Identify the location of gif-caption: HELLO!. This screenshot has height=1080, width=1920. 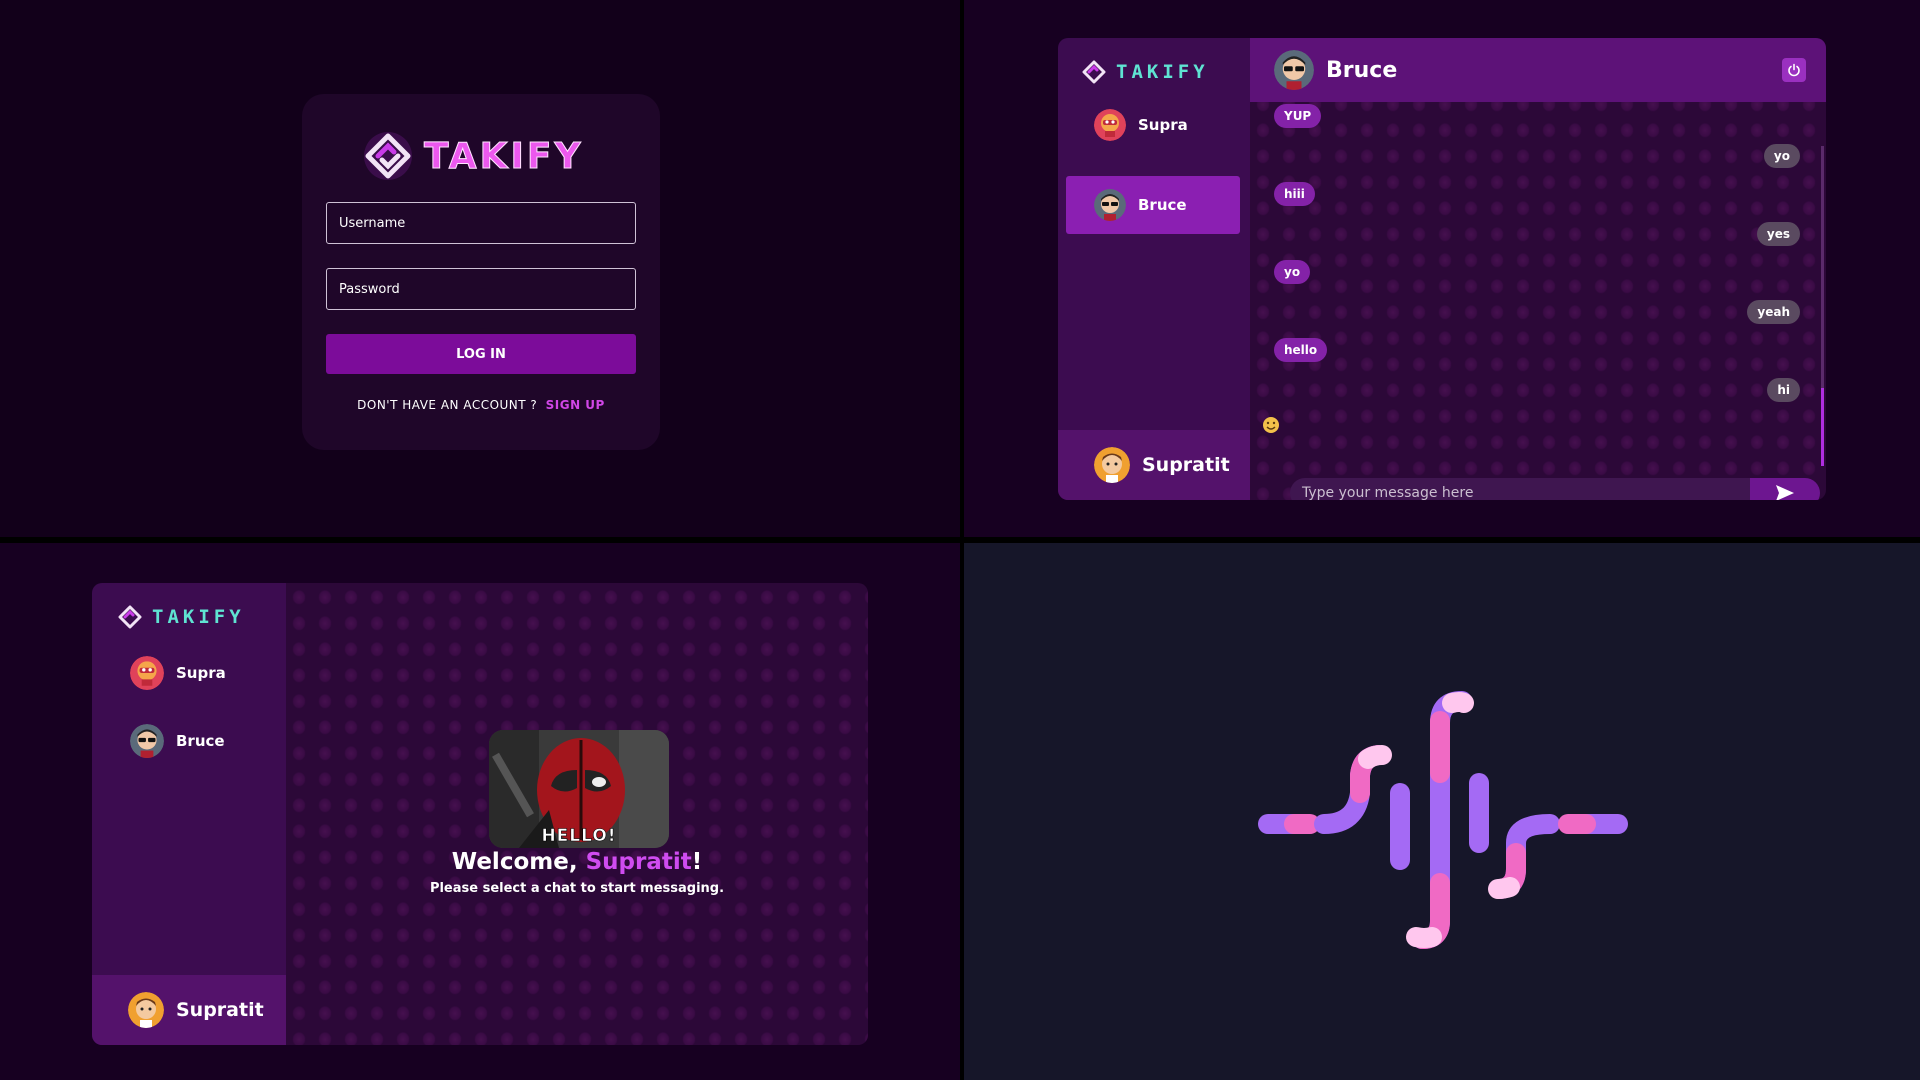
(579, 836).